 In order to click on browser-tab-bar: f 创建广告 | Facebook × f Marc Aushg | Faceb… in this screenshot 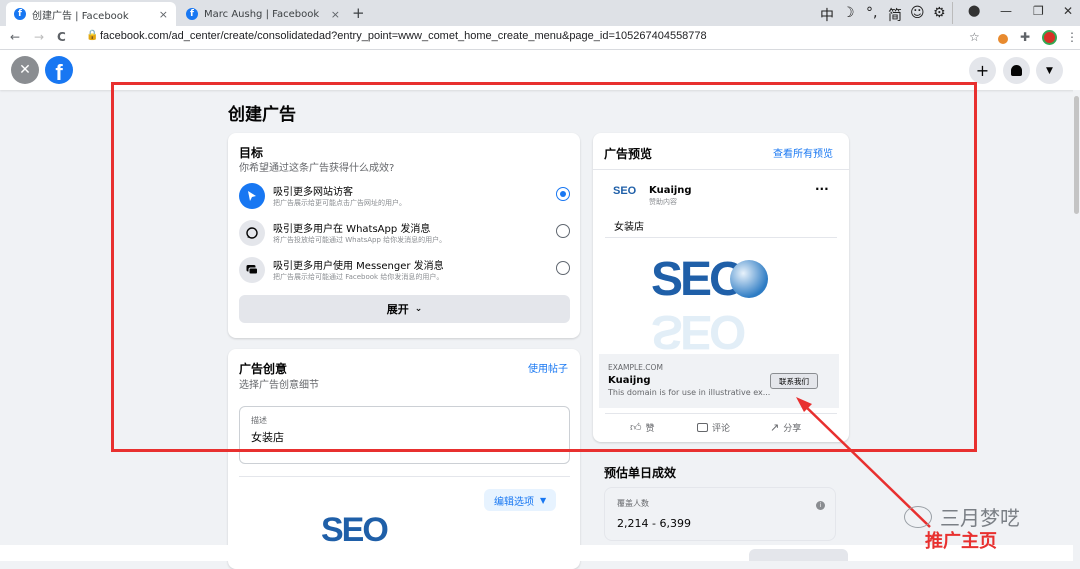, I will do `click(540, 13)`.